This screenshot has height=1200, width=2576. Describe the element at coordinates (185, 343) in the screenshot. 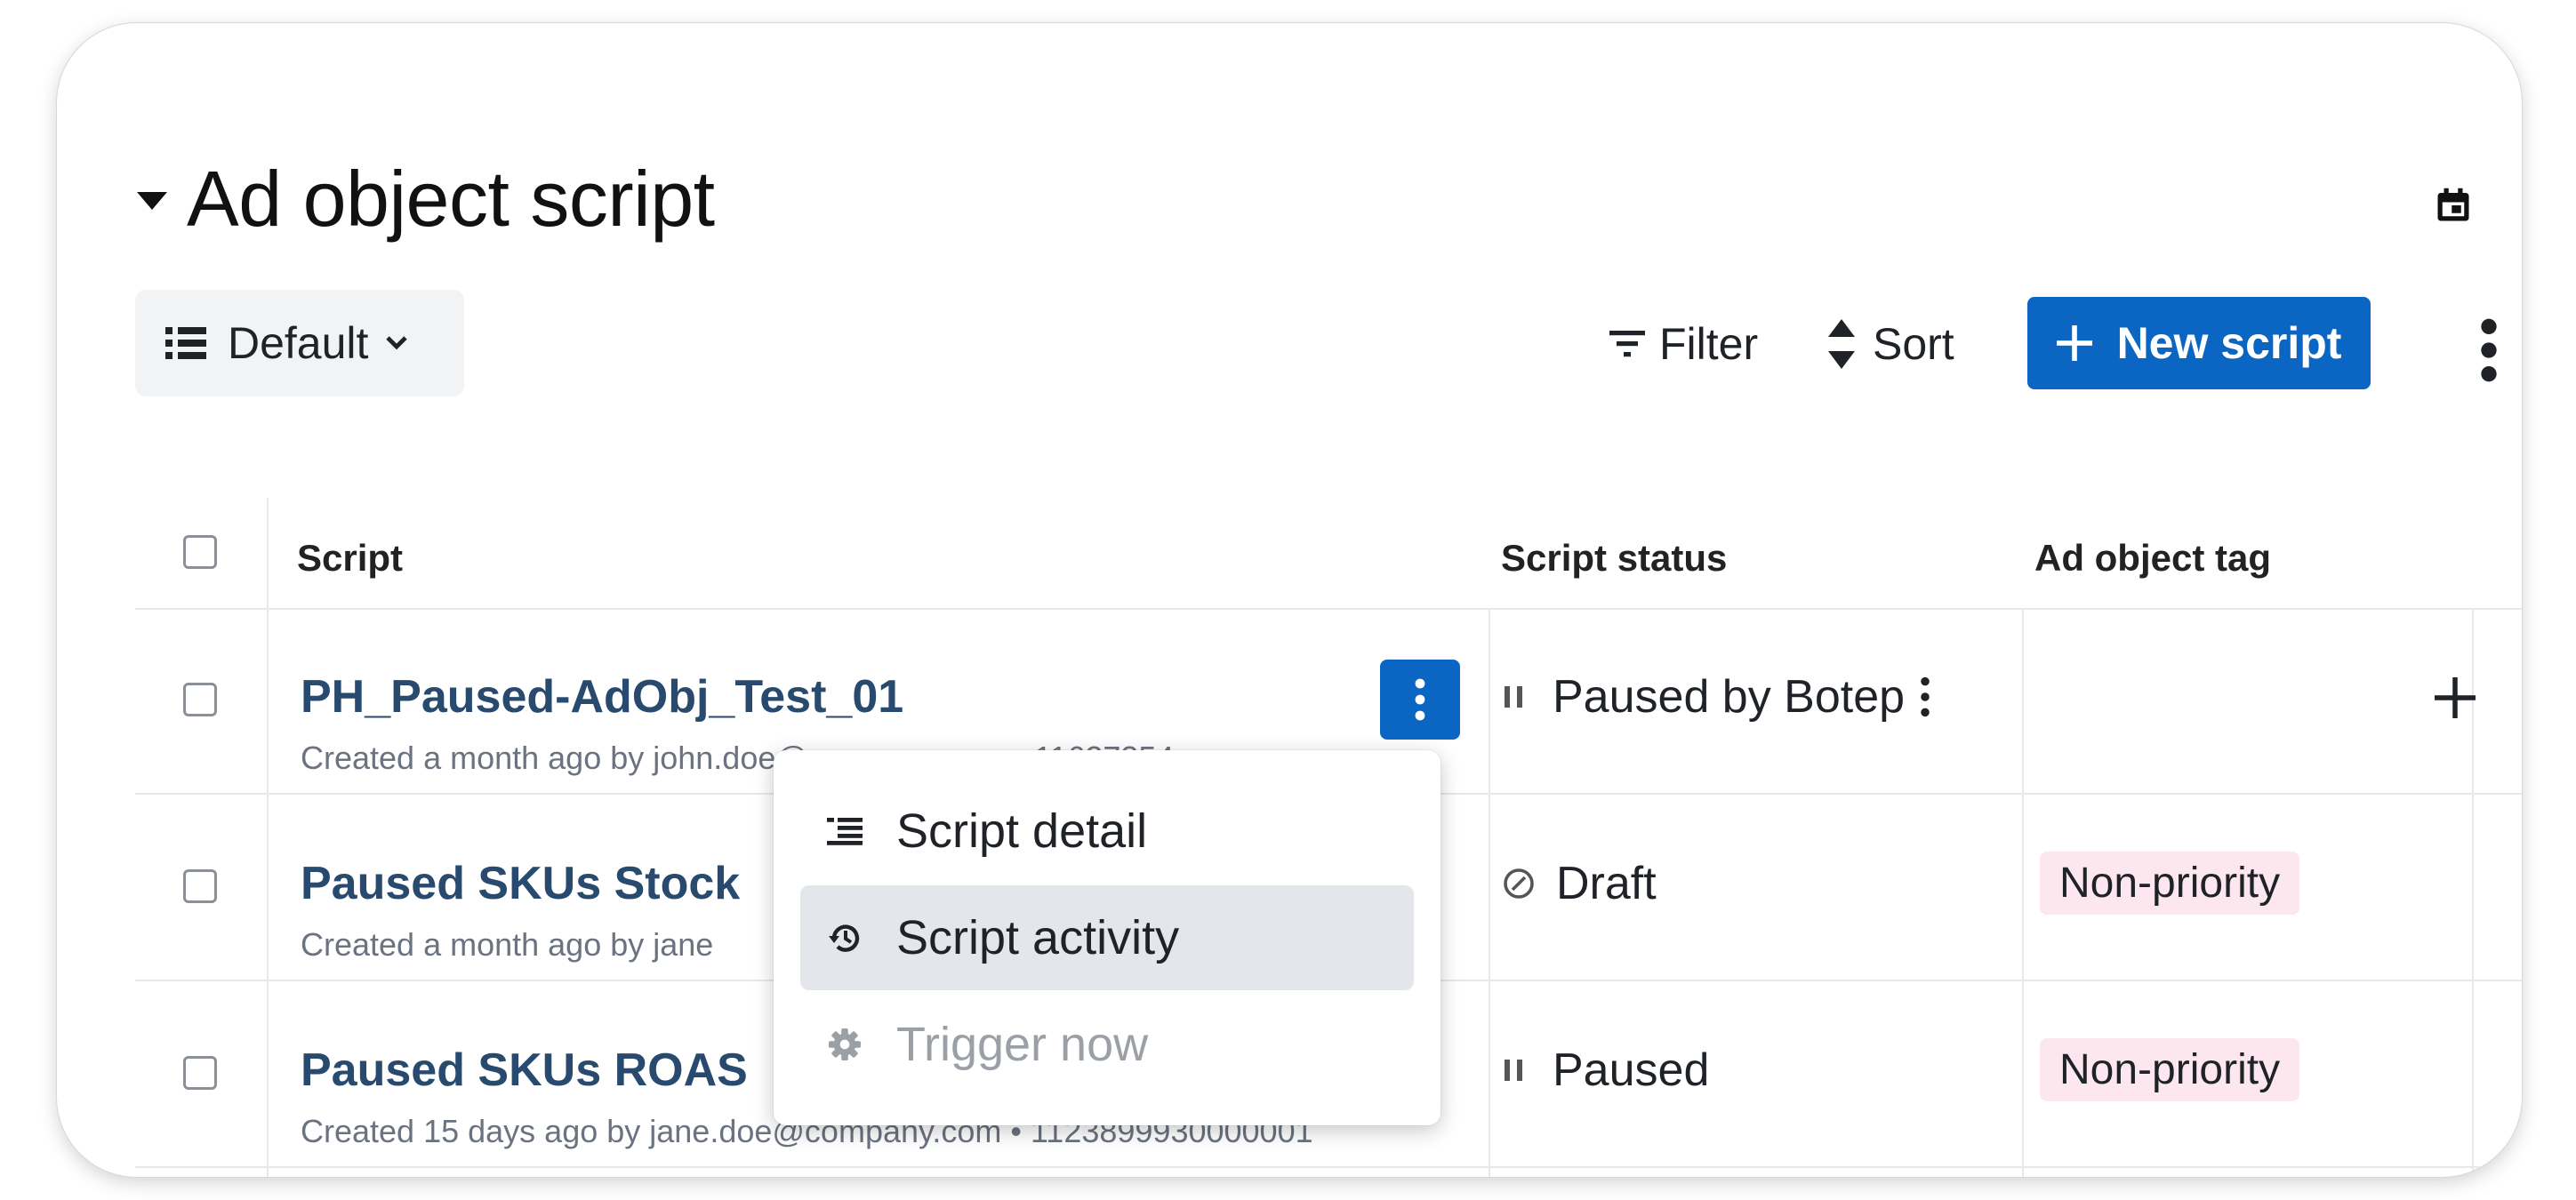

I see `list-view-icon` at that location.